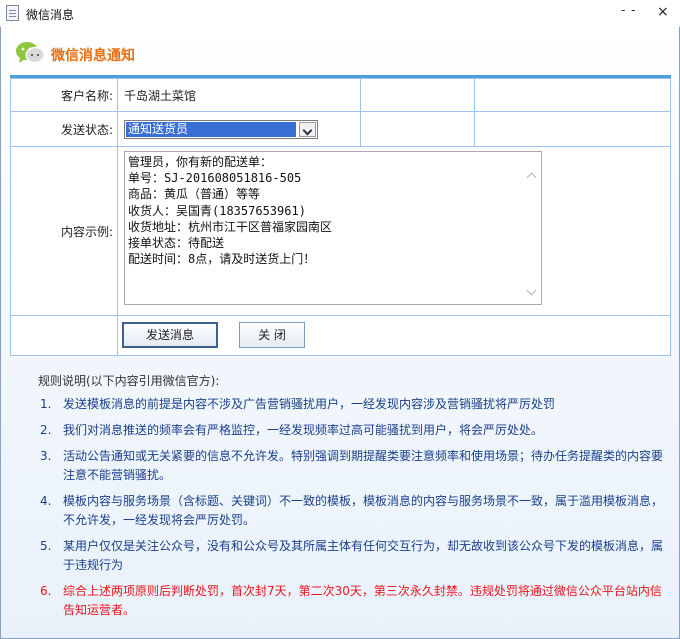  Describe the element at coordinates (64, 129) in the screenshot. I see `status-label: 发送状态:` at that location.